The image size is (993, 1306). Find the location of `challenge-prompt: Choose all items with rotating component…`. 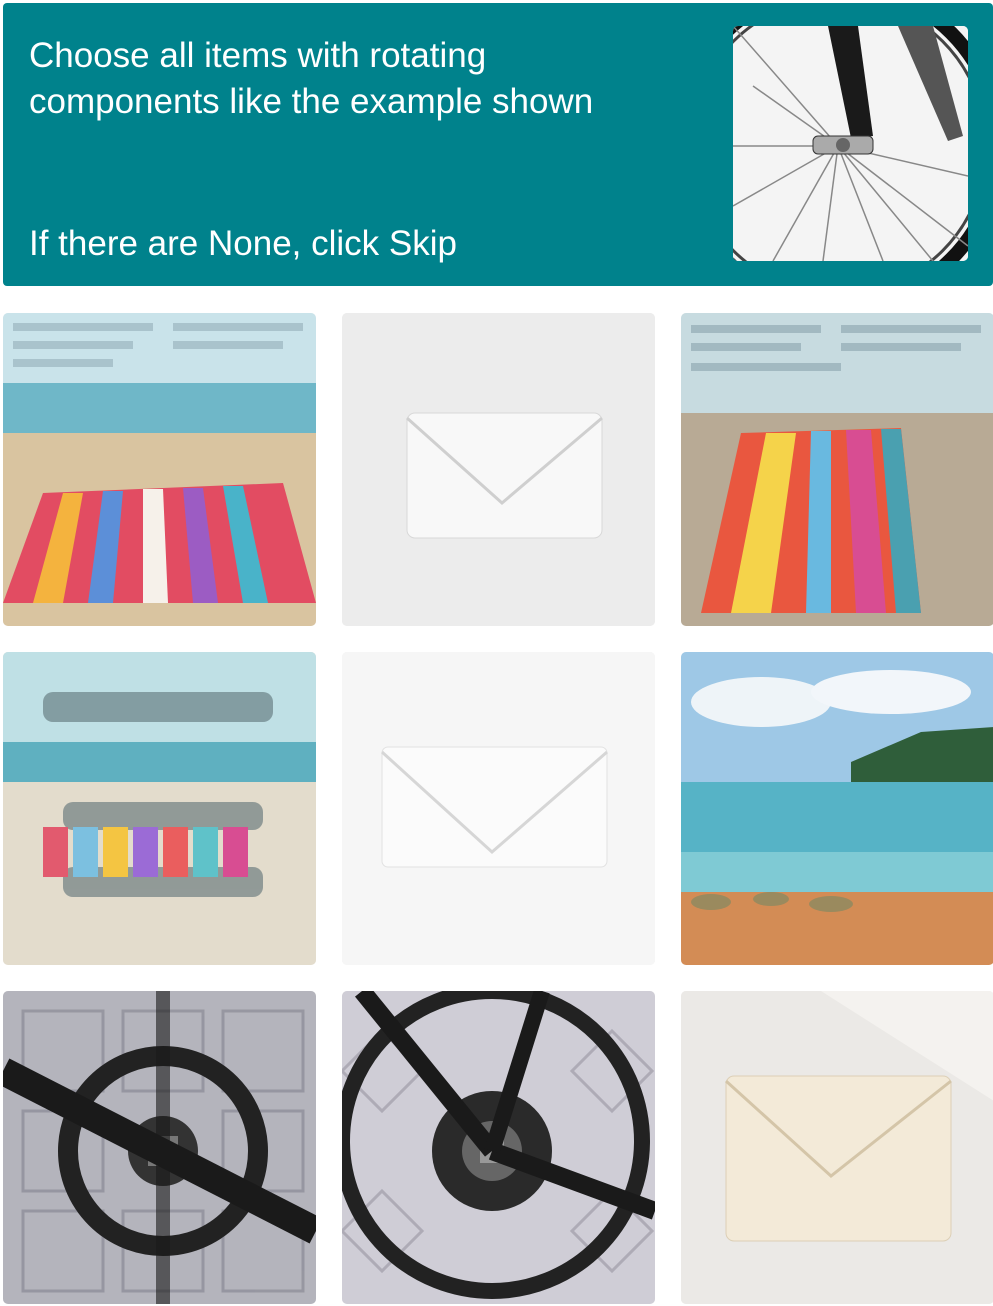

challenge-prompt: Choose all items with rotating component… is located at coordinates (311, 78).